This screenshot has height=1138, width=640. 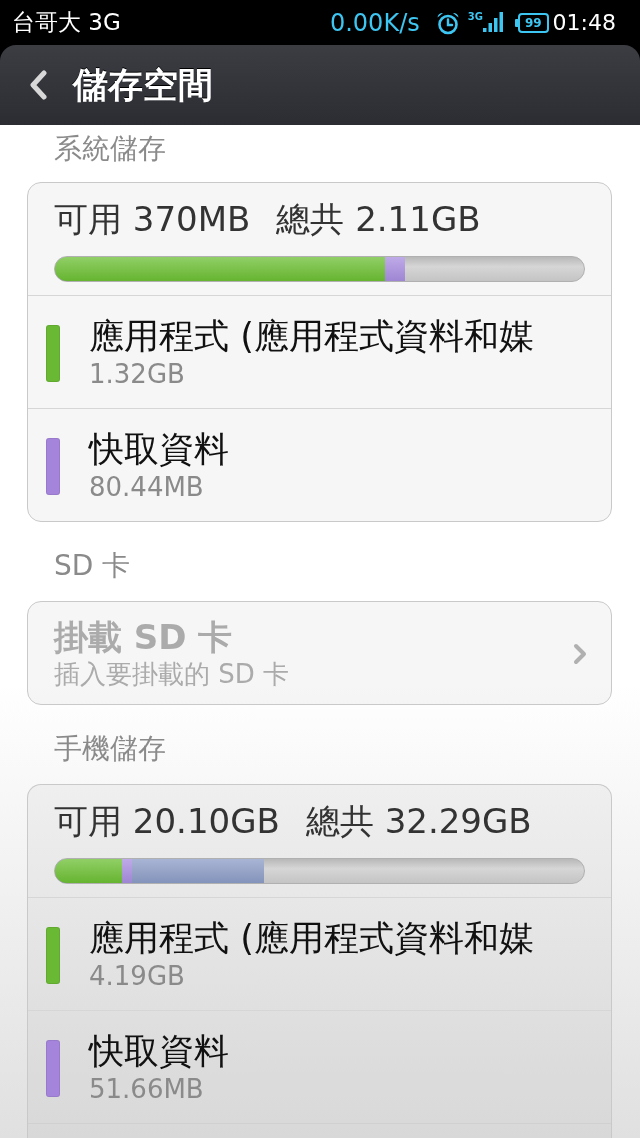 What do you see at coordinates (374, 22) in the screenshot?
I see `network-speed-text: 0.00K/s` at bounding box center [374, 22].